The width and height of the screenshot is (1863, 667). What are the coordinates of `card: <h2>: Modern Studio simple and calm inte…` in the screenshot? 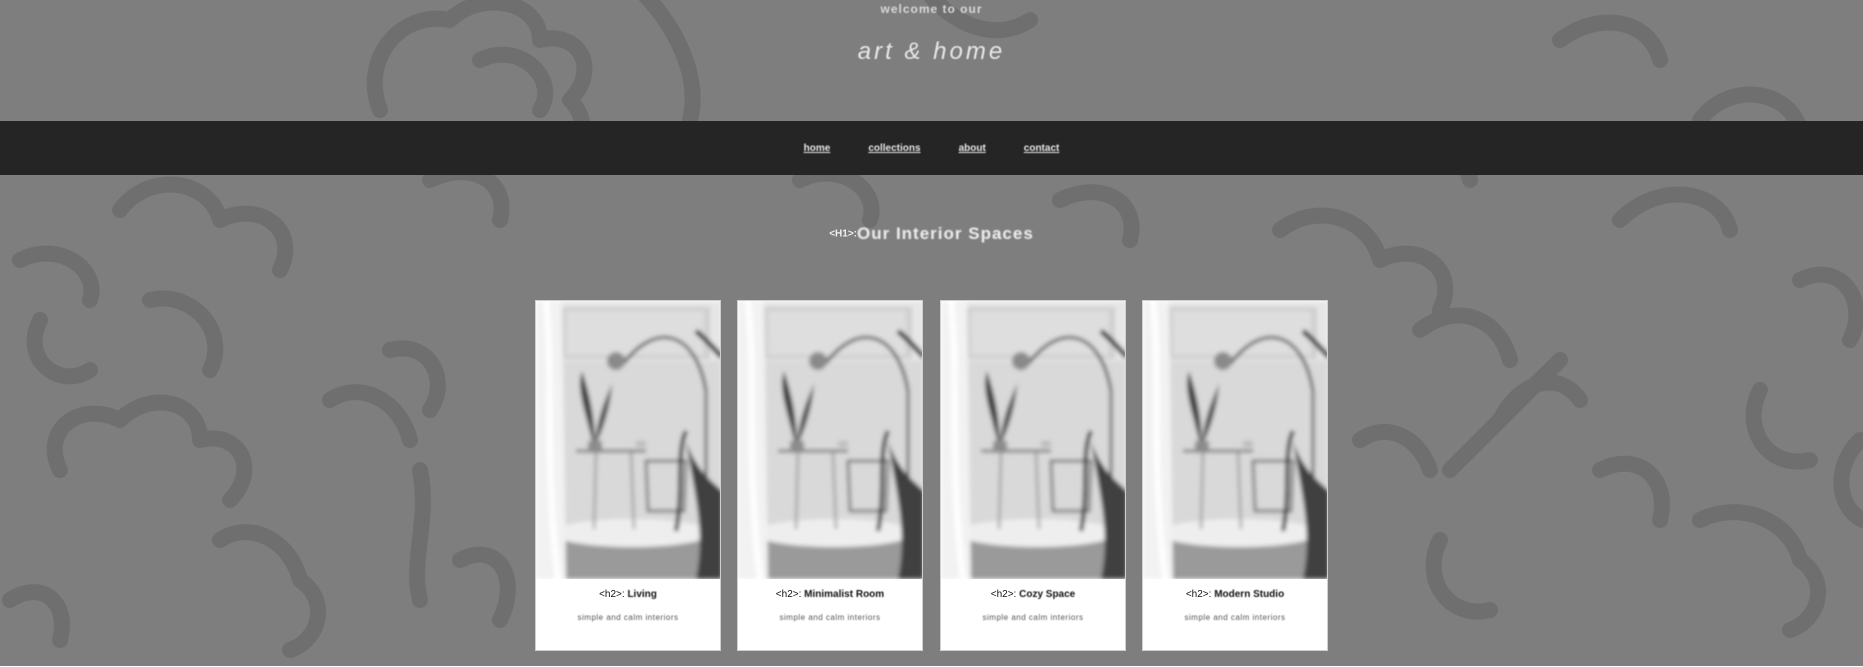 It's located at (1235, 475).